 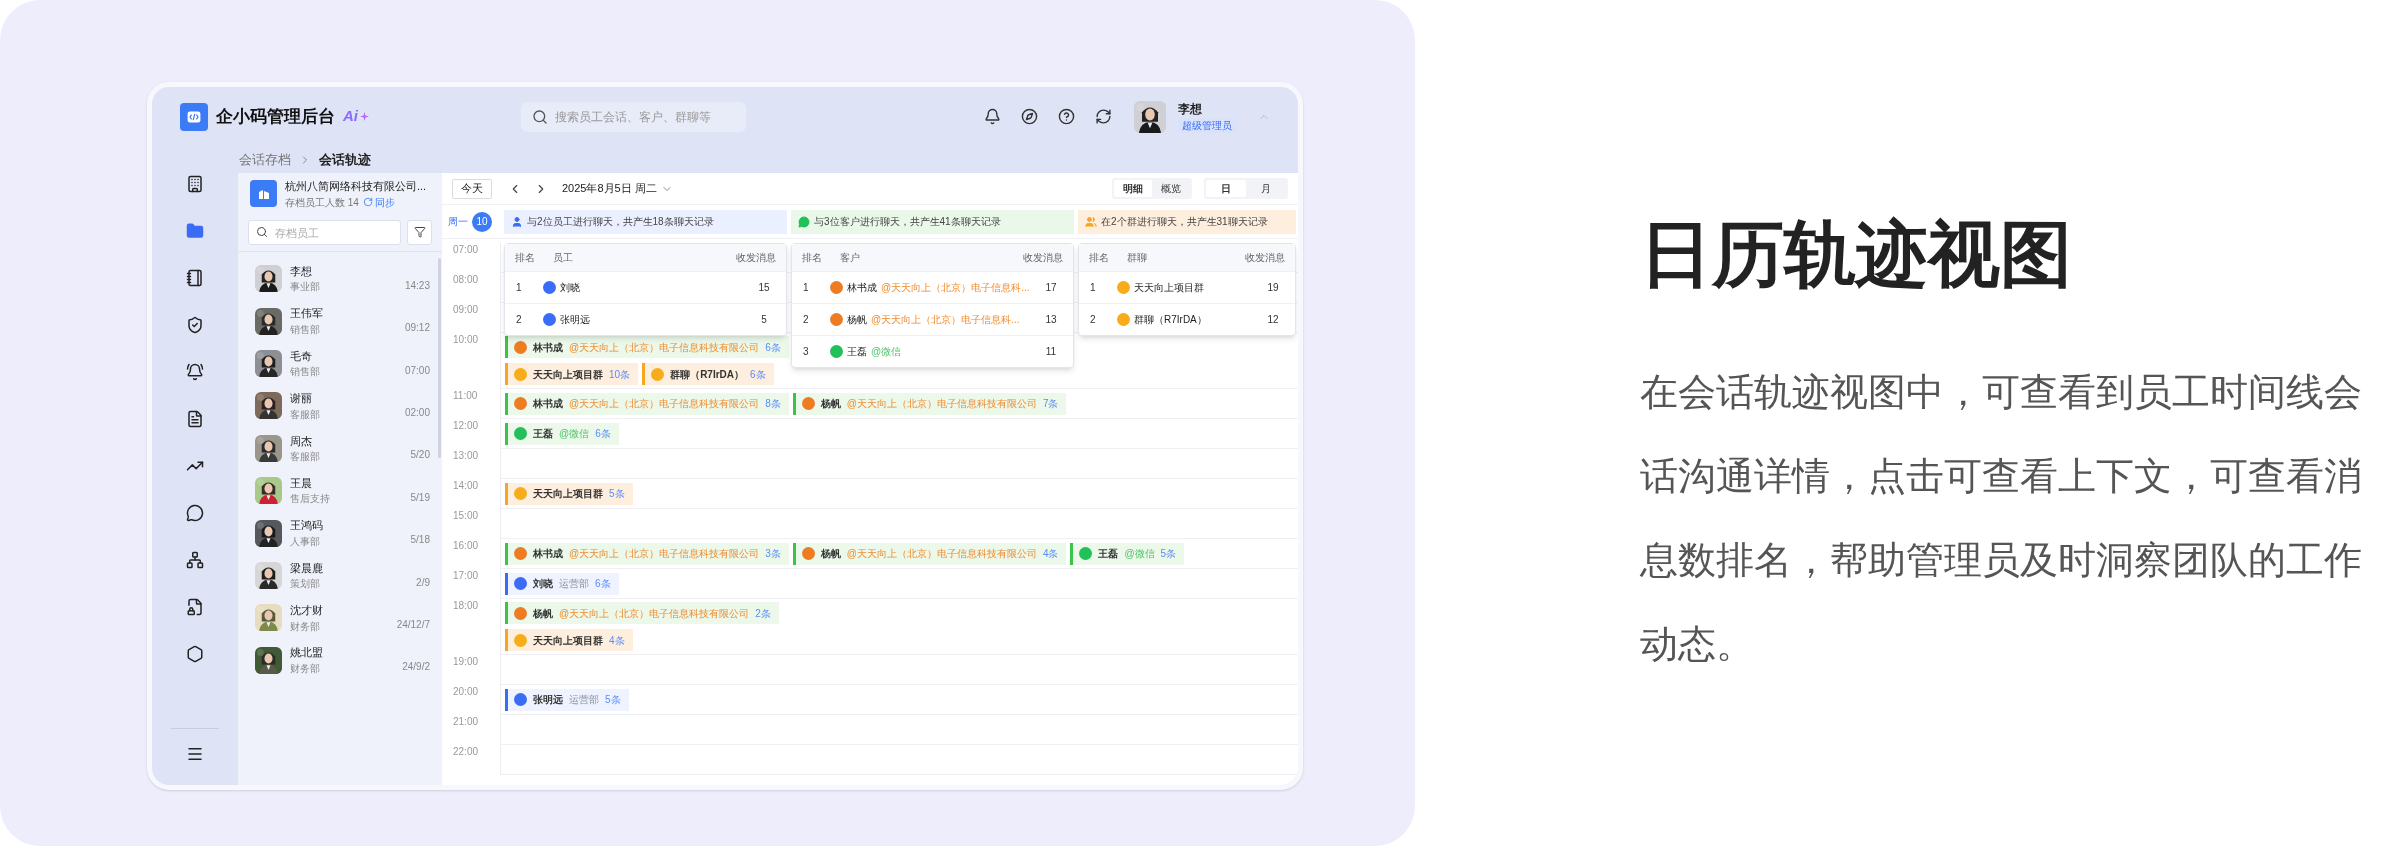 What do you see at coordinates (305, 584) in the screenshot?
I see `department: 策划部` at bounding box center [305, 584].